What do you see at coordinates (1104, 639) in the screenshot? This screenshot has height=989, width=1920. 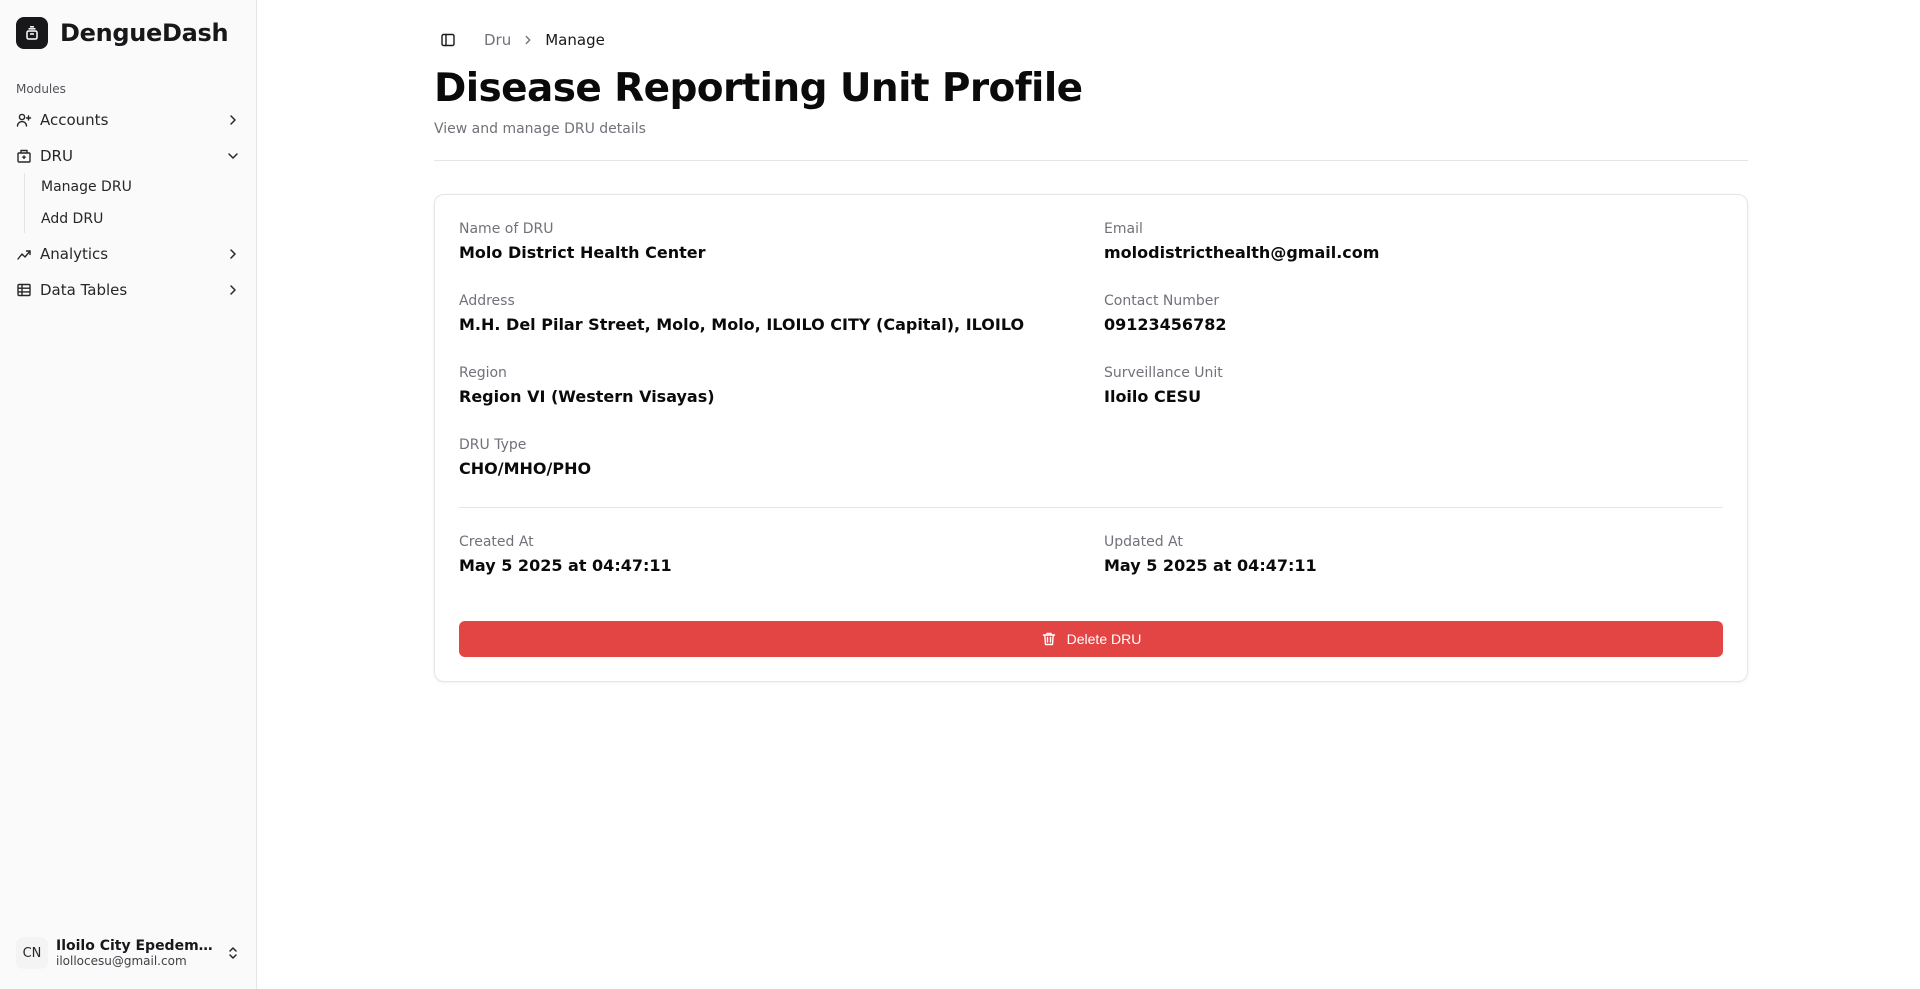 I see `delete-button-label: Delete DRU` at bounding box center [1104, 639].